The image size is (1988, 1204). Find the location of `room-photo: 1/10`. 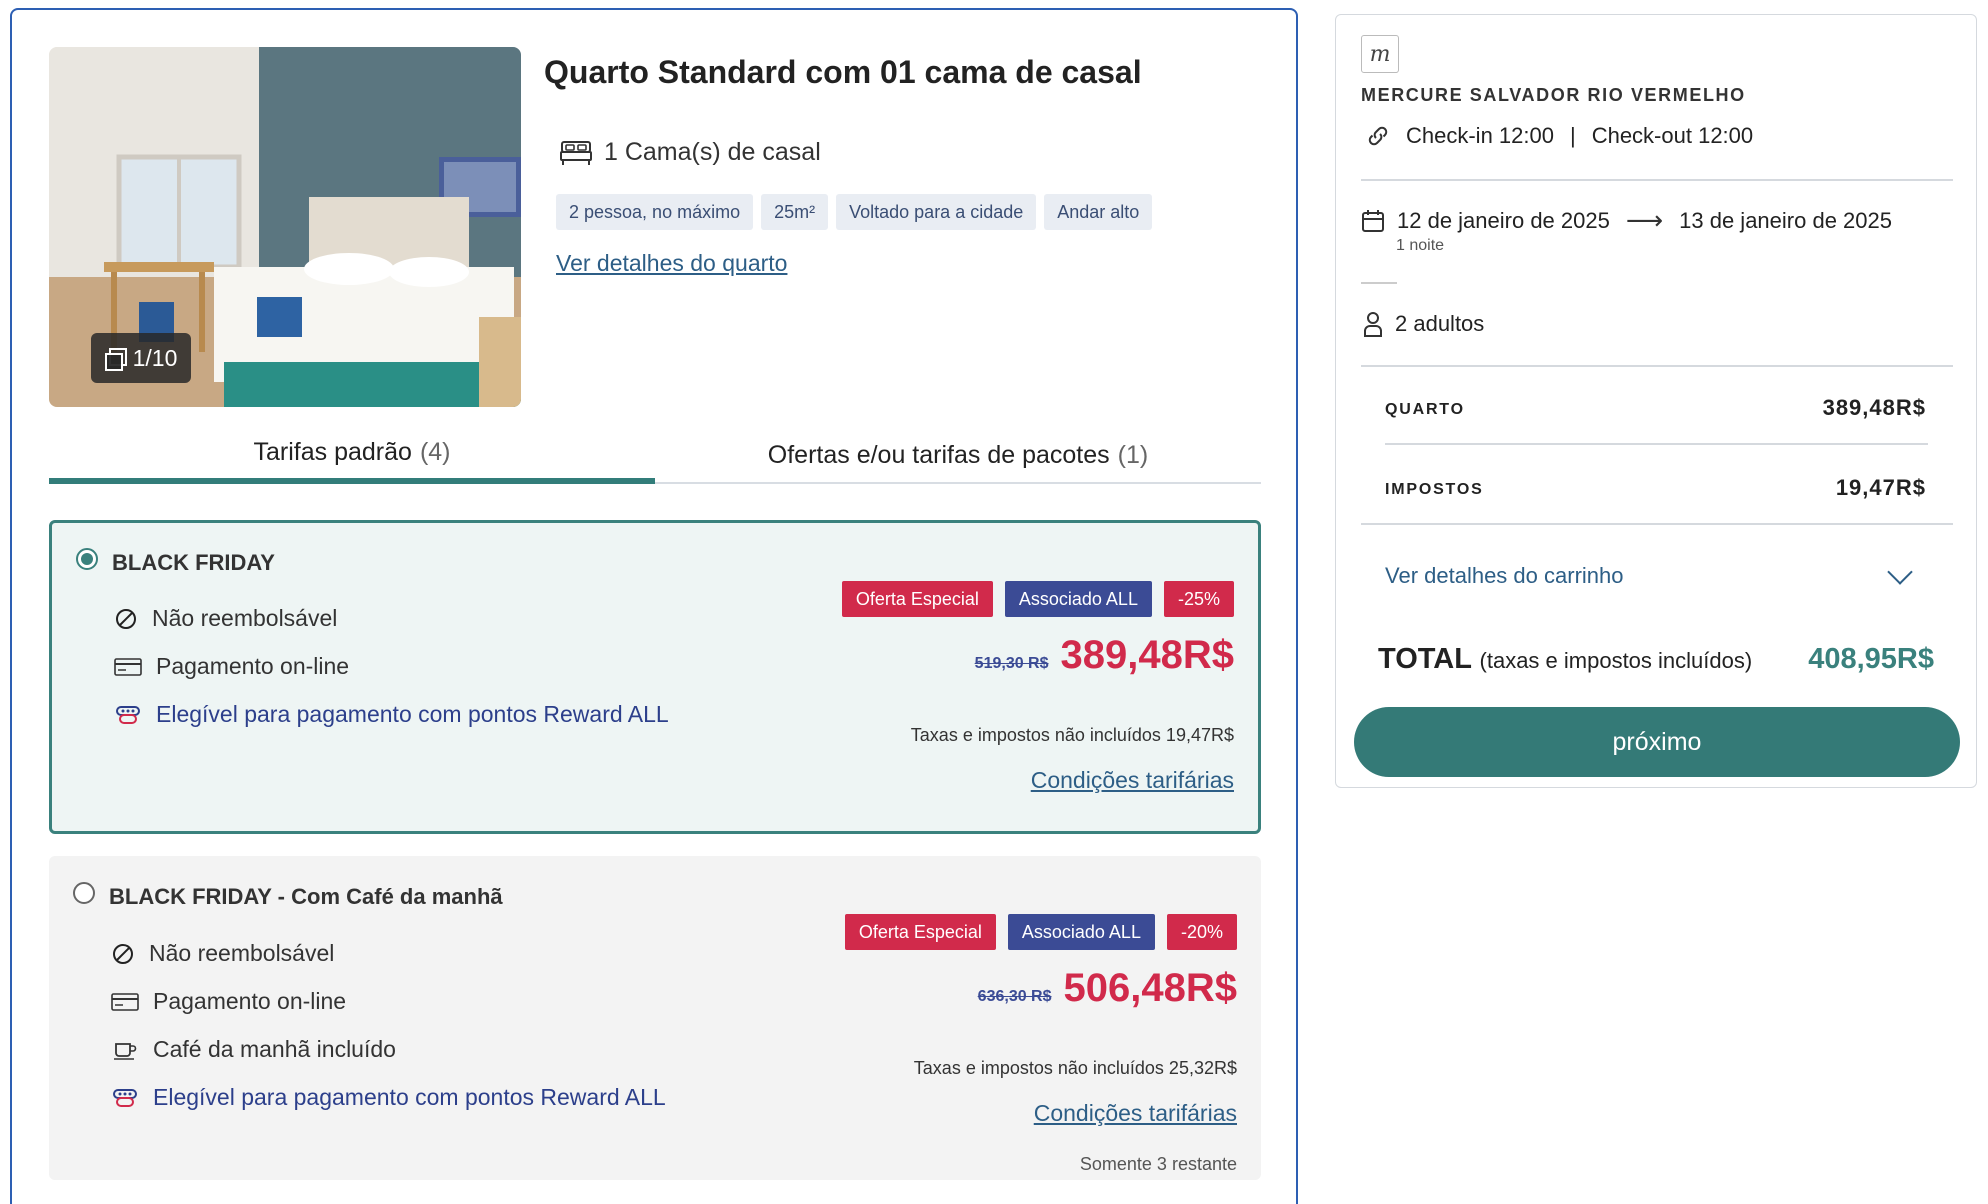

room-photo: 1/10 is located at coordinates (285, 227).